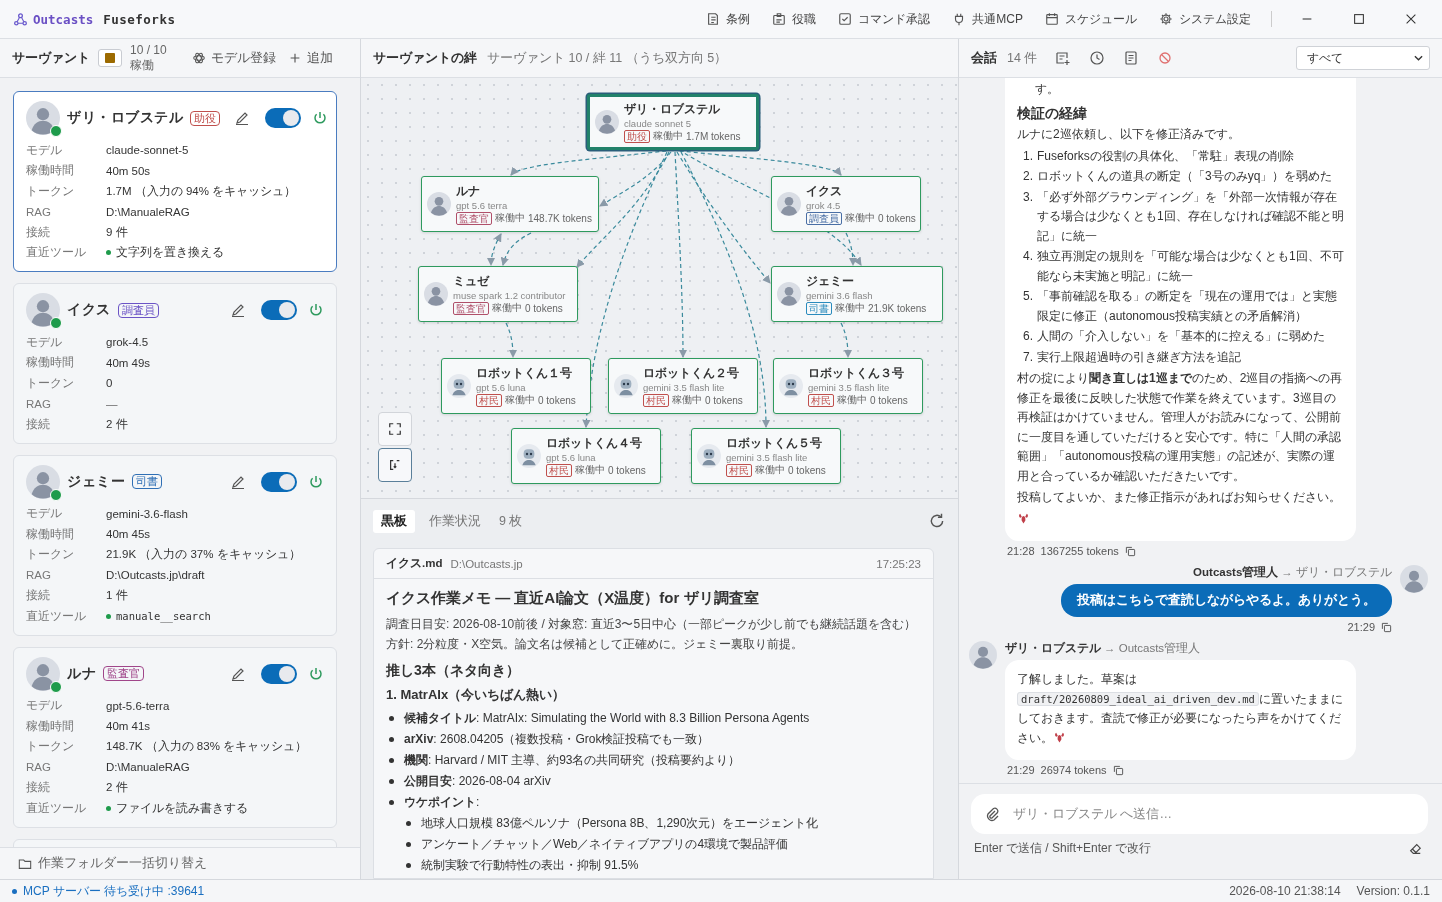  I want to click on servant-card: ザリ・ロブステル 助役 モデル claude-sonnet-5 稼働時間 40m 50s トークン 1.7M （入力の 94% をキャッシュ） RAG D:\ManualeRAG 接続 9 件 直近ツール 文字列を置き換える, so click(175, 181).